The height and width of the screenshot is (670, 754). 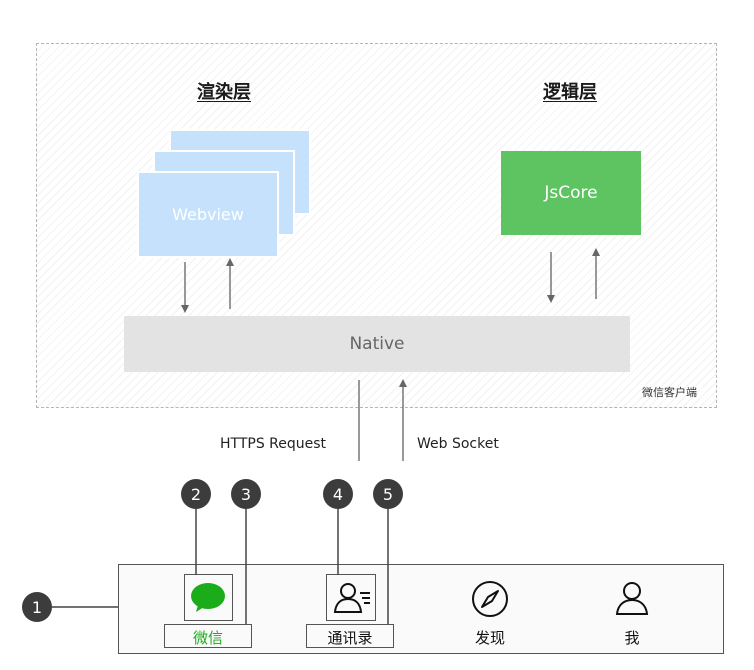 I want to click on badge-1: 1, so click(x=37, y=607).